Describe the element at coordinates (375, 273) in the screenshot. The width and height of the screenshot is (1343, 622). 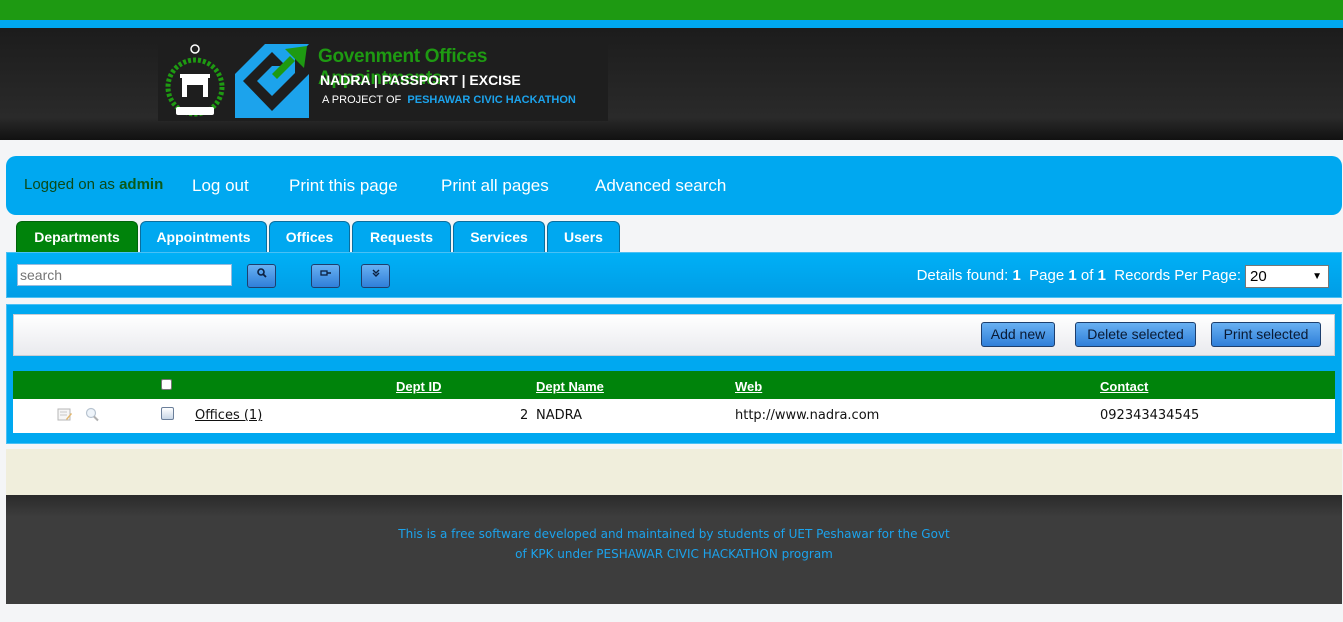
I see `double-chevron-down-icon` at that location.